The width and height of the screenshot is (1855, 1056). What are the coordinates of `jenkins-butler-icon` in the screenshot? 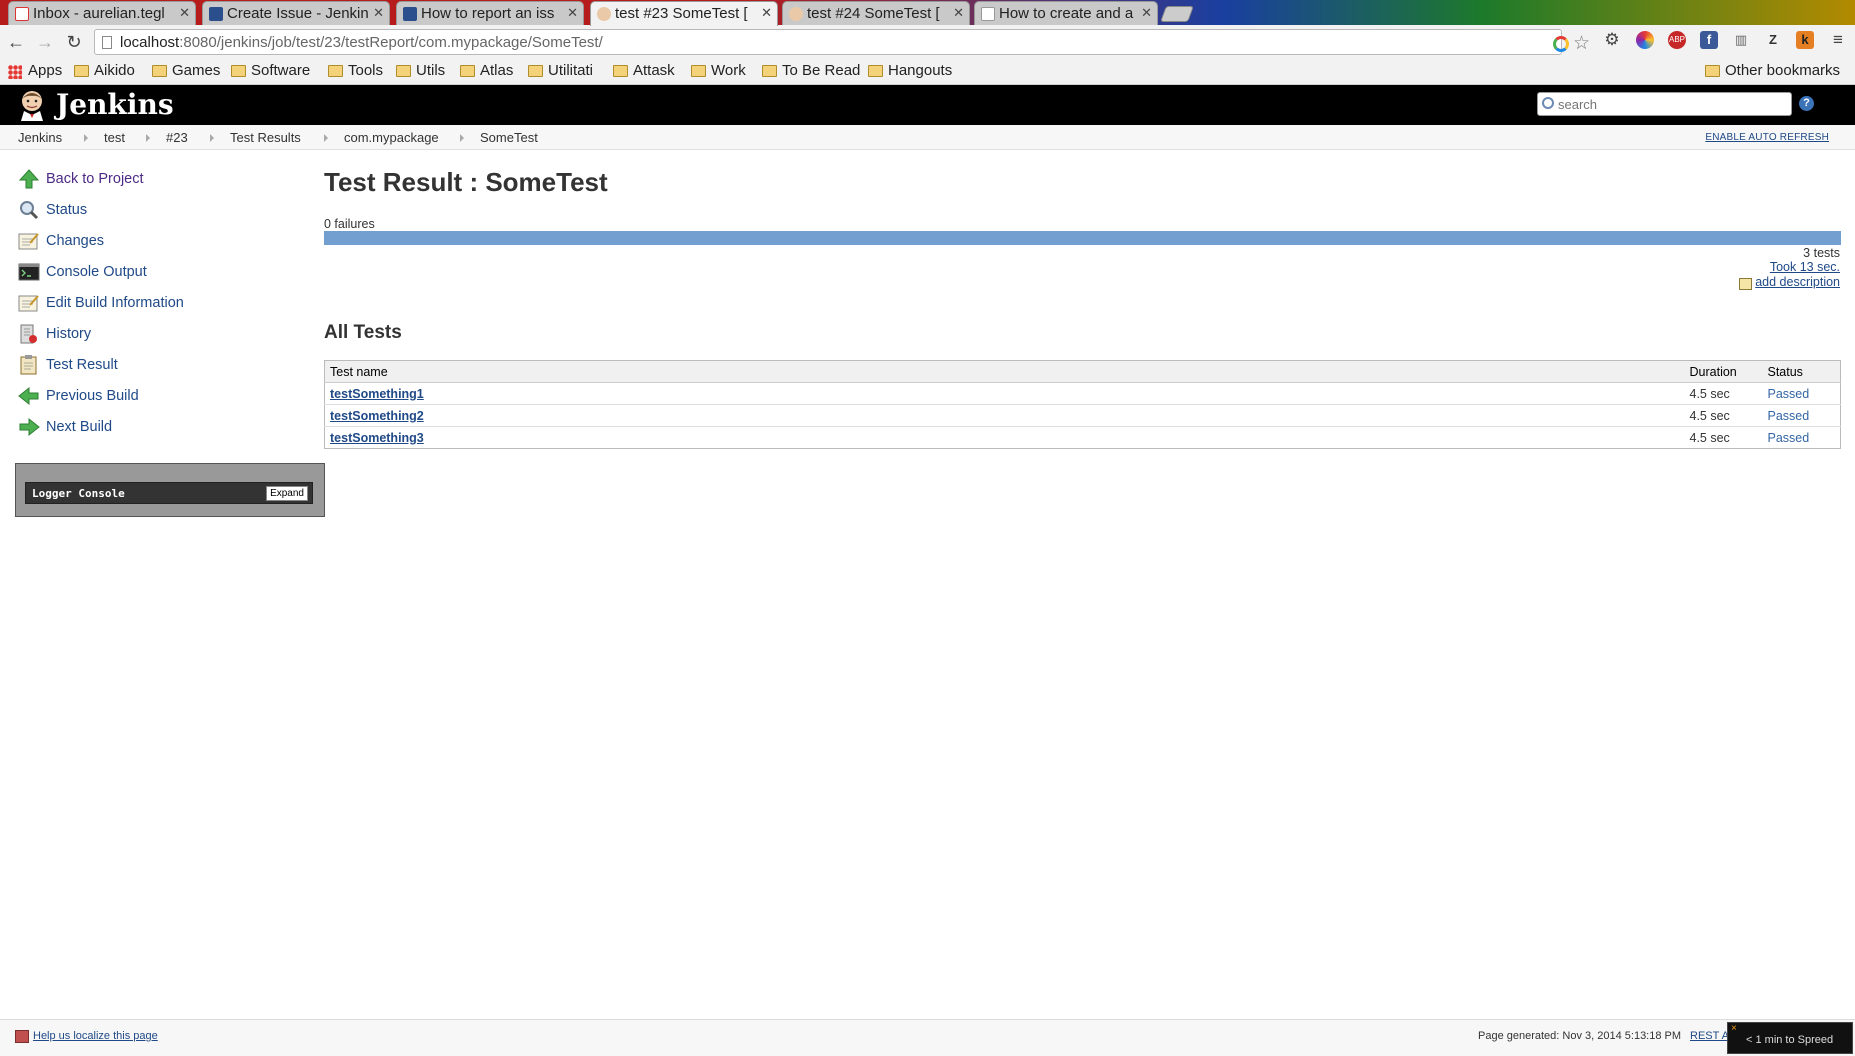 It's located at (32, 105).